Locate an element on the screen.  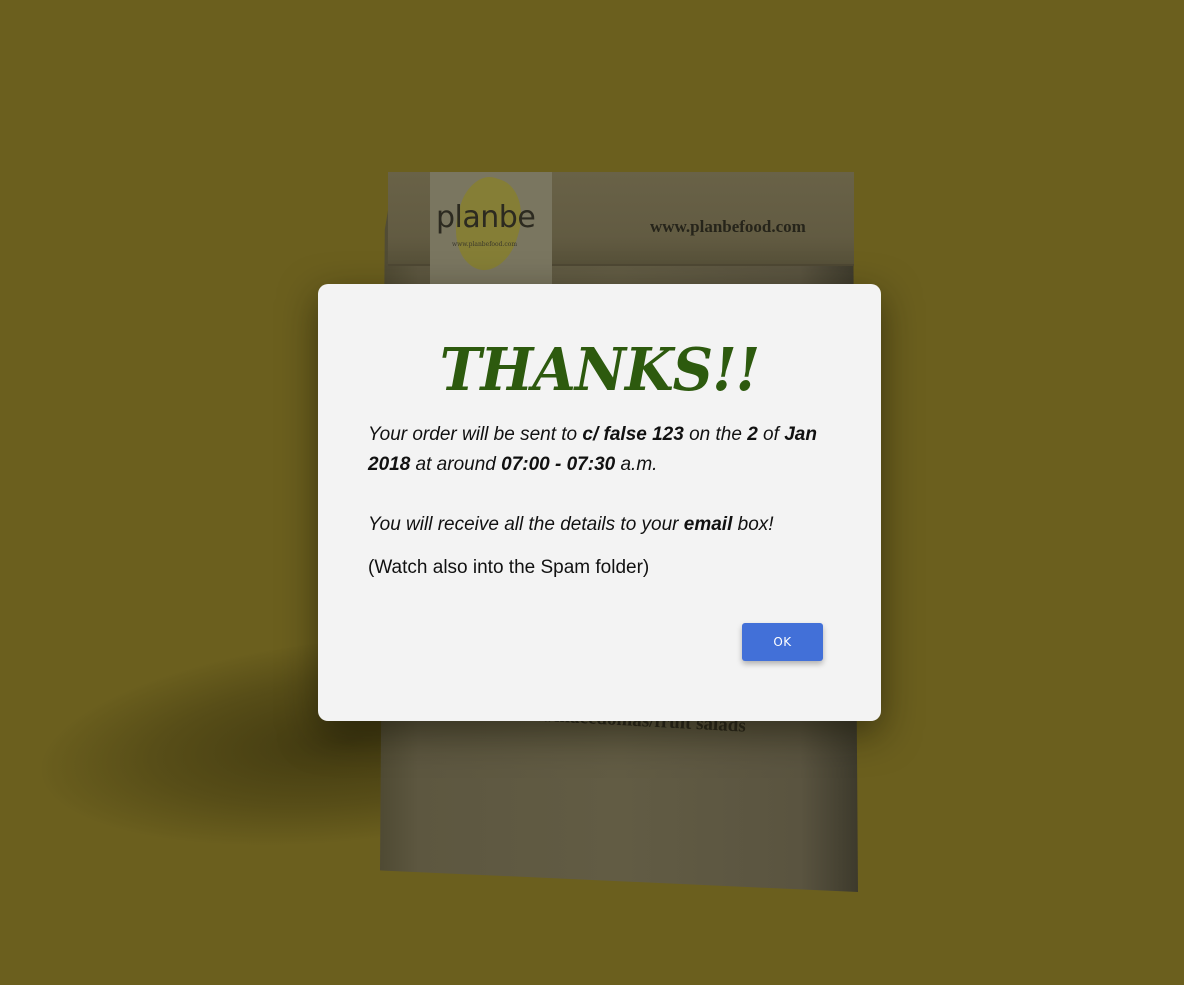
delivery-address: c/ false 123 is located at coordinates (633, 434).